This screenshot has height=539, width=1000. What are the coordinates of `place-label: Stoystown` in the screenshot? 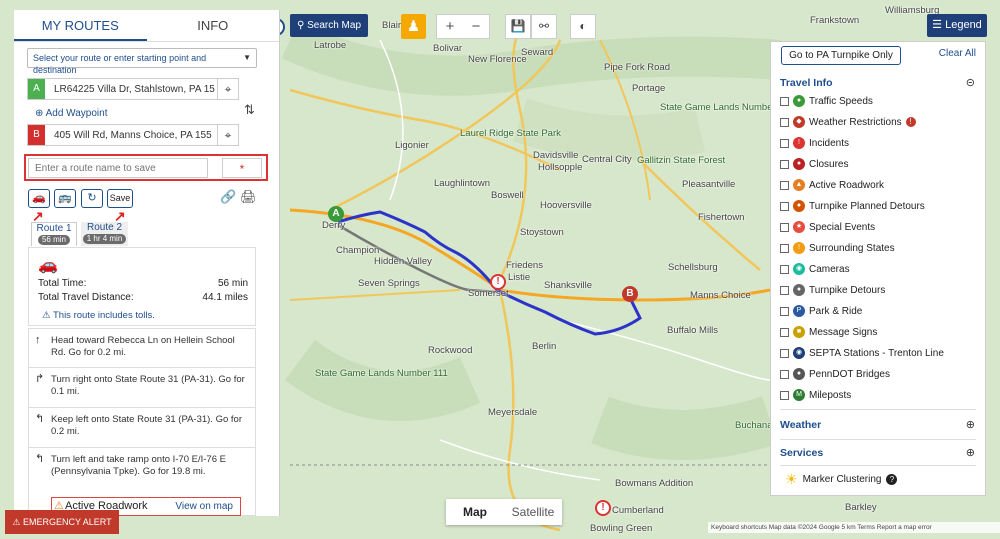 It's located at (542, 232).